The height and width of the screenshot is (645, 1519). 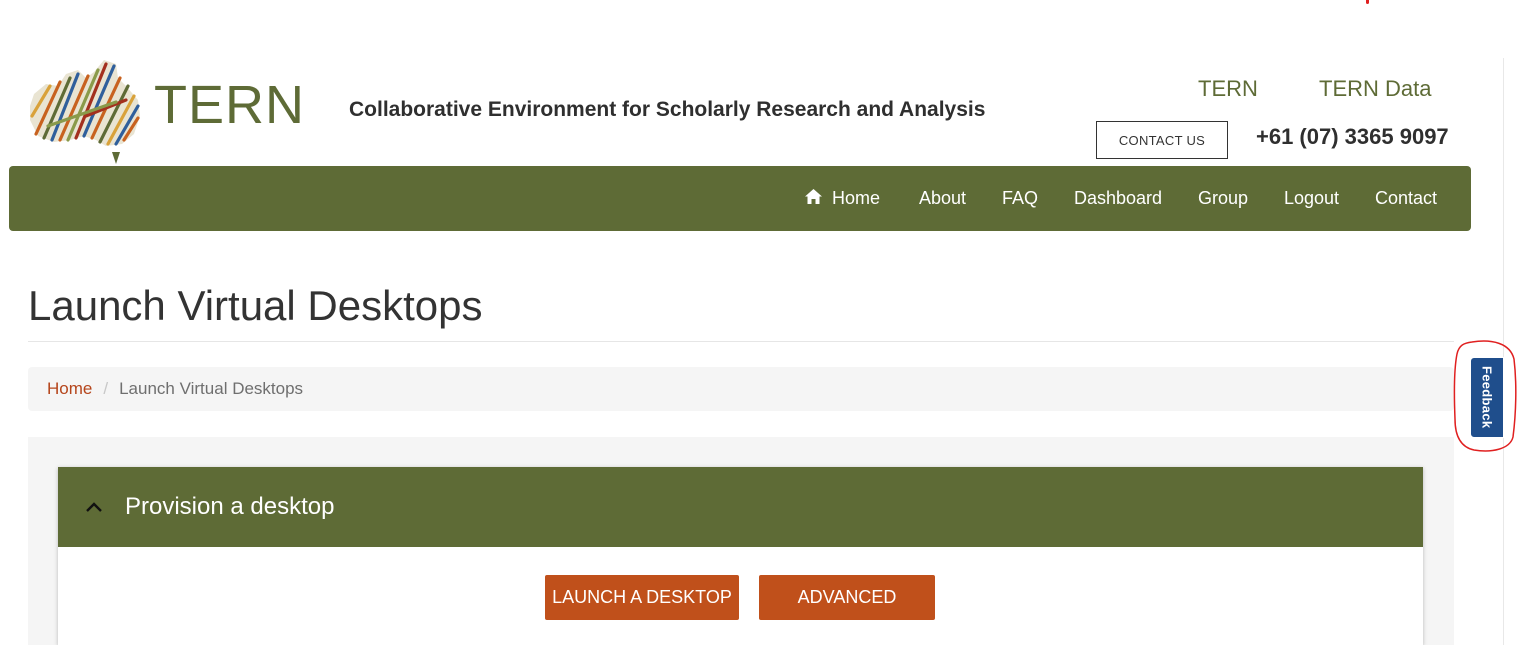 What do you see at coordinates (255, 305) in the screenshot?
I see `page-title: Launch Virtual Desktops` at bounding box center [255, 305].